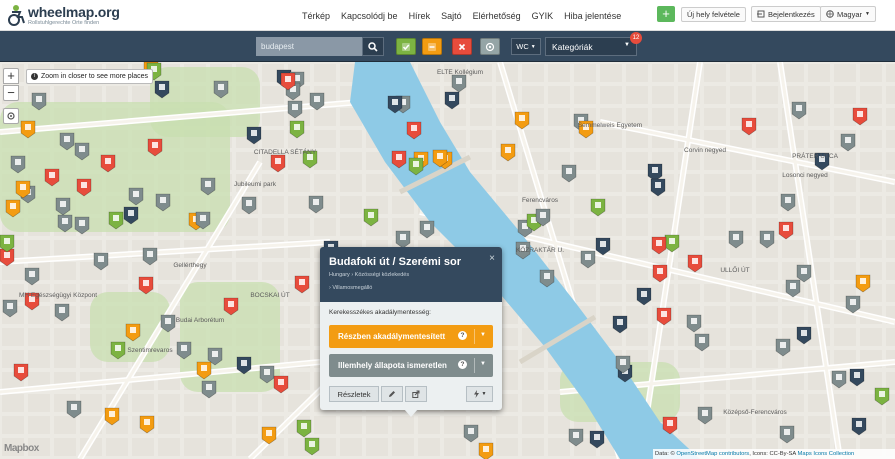 This screenshot has height=459, width=895. What do you see at coordinates (373, 46) in the screenshot?
I see `search-button` at bounding box center [373, 46].